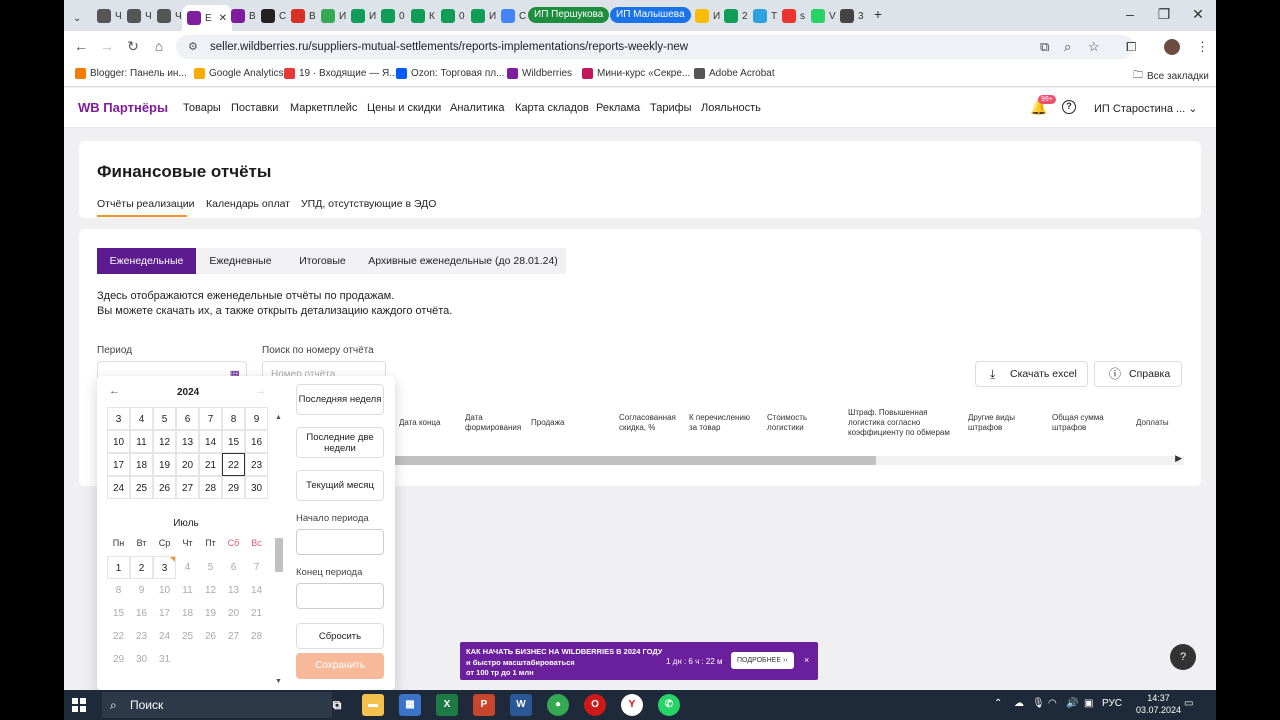 The width and height of the screenshot is (1280, 720). What do you see at coordinates (618, 108) in the screenshot?
I see `site-nav-item: Реклама` at bounding box center [618, 108].